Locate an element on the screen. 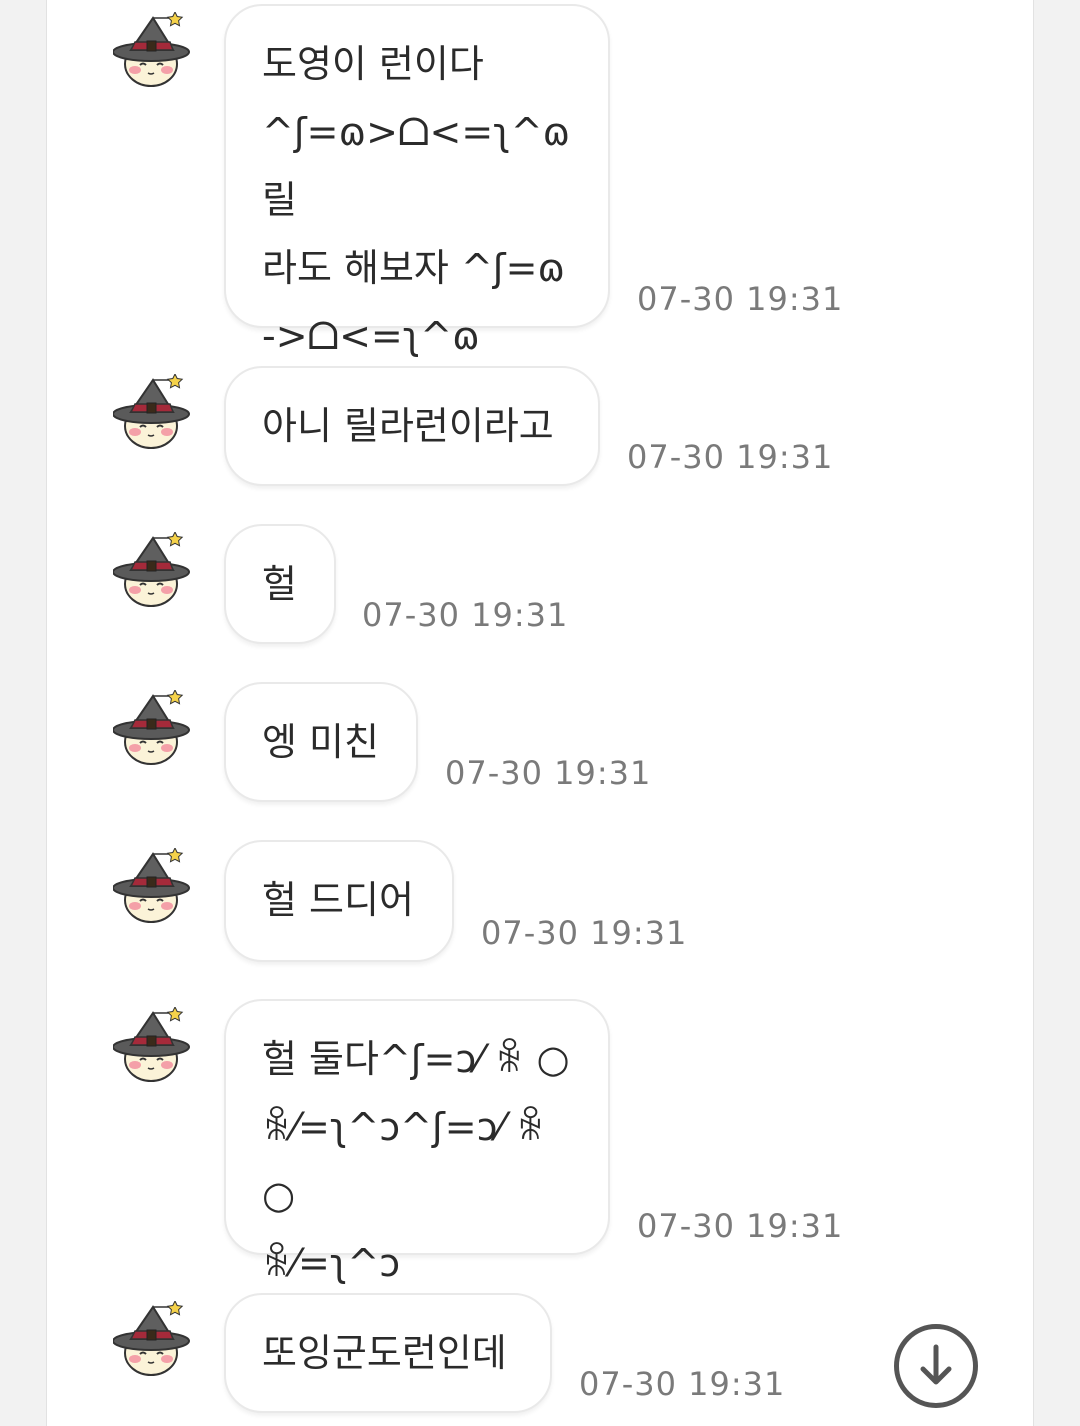 The height and width of the screenshot is (1426, 1080). message-bubble: 엥 미친 is located at coordinates (321, 742).